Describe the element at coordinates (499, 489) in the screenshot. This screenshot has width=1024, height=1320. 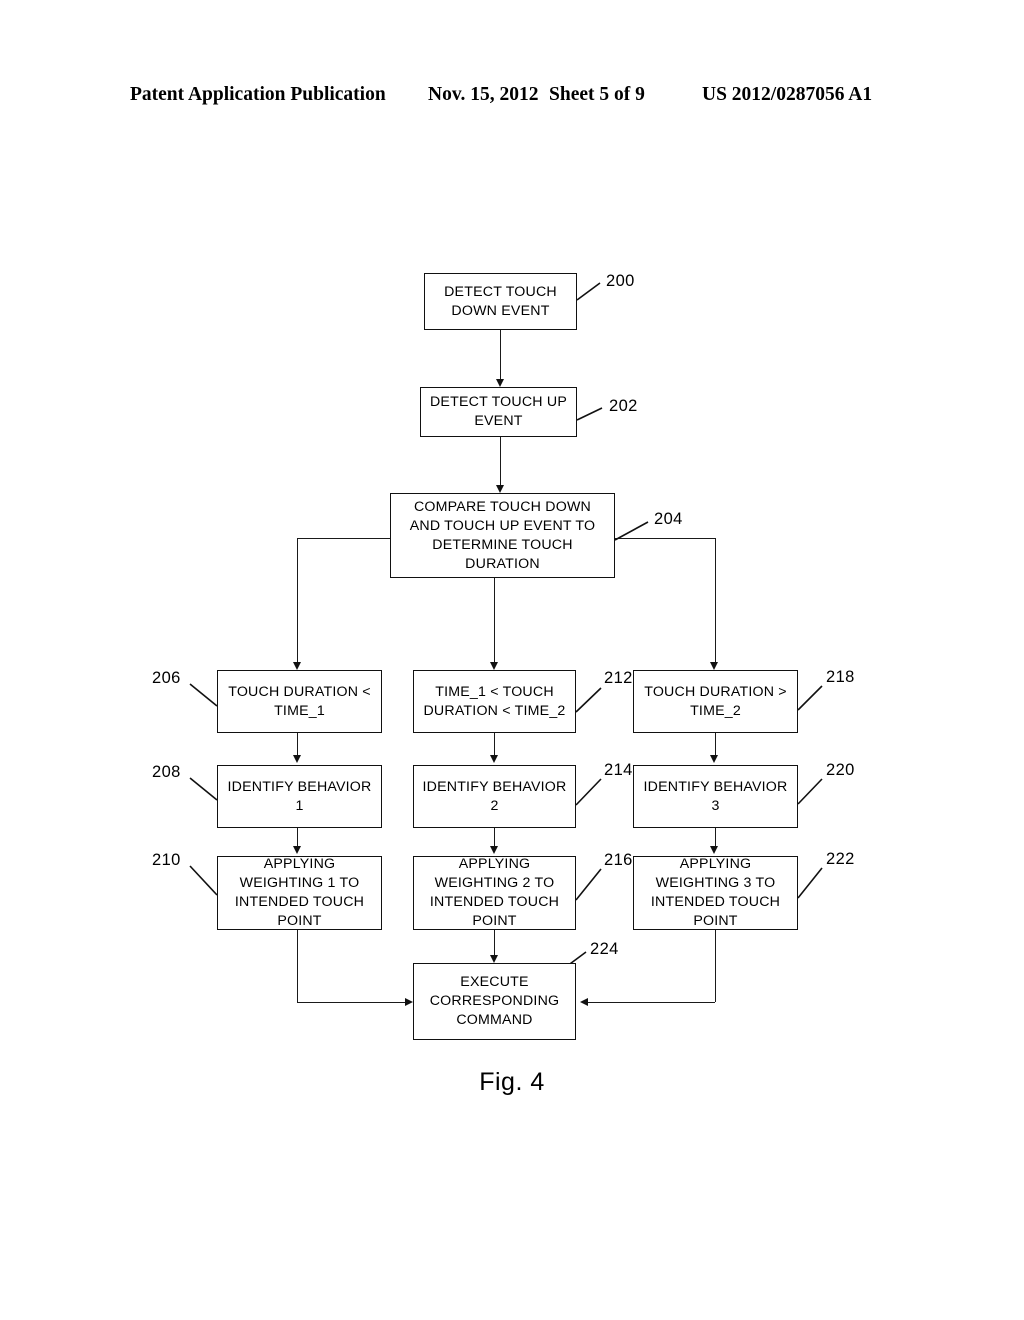
I see `arrowhead-204-in` at that location.